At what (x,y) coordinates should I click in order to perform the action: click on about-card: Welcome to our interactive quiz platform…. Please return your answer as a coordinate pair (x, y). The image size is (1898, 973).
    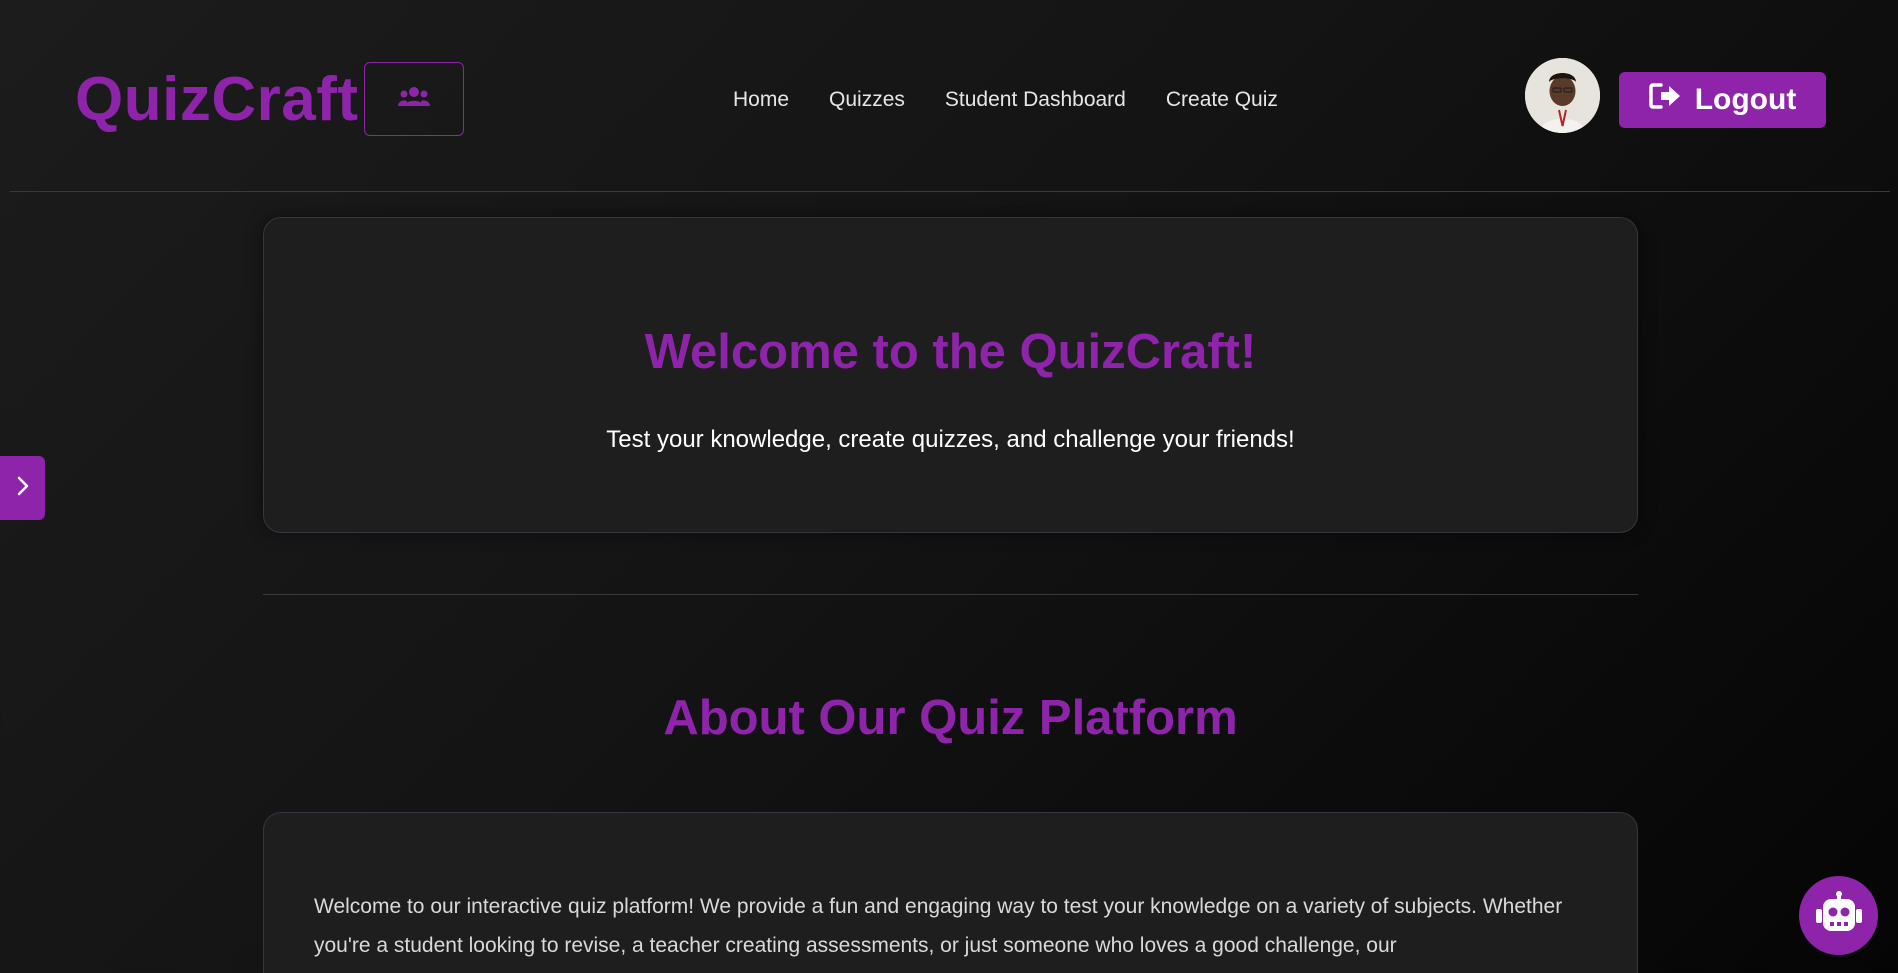
    Looking at the image, I should click on (950, 892).